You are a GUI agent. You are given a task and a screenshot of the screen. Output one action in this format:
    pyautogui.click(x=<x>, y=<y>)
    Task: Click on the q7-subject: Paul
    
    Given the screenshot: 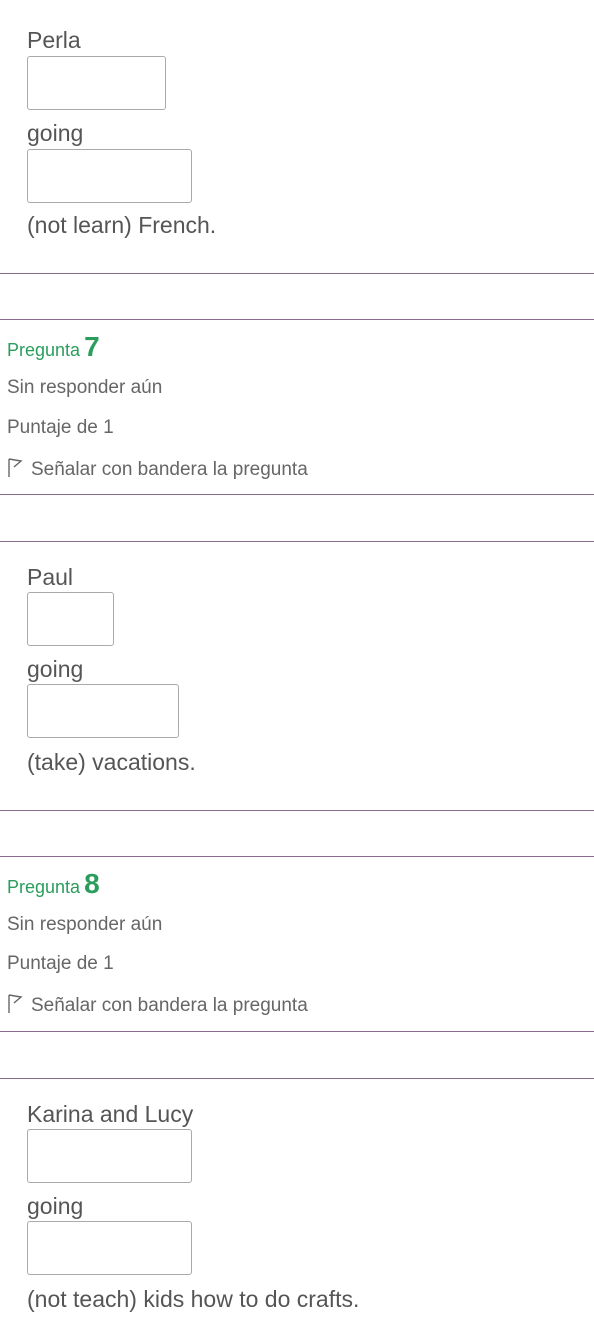 What is the action you would take?
    pyautogui.click(x=50, y=577)
    